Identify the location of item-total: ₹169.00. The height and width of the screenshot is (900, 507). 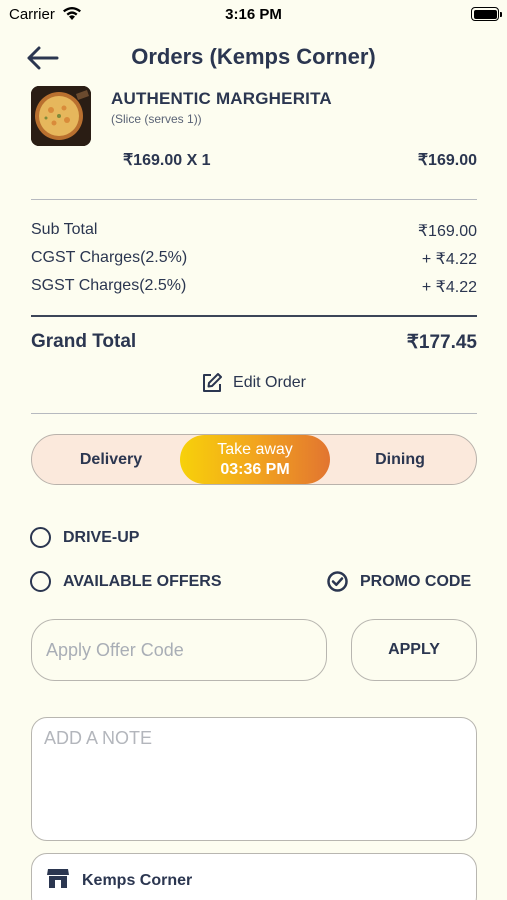
(447, 160).